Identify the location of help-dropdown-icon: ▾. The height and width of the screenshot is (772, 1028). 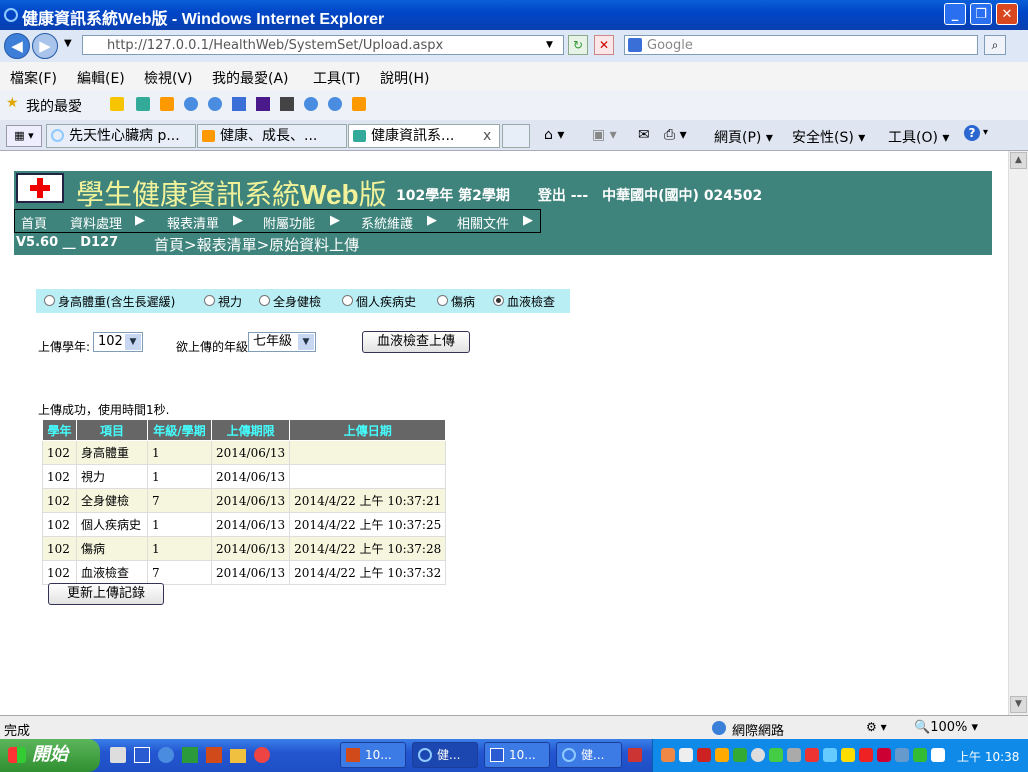
(985, 132).